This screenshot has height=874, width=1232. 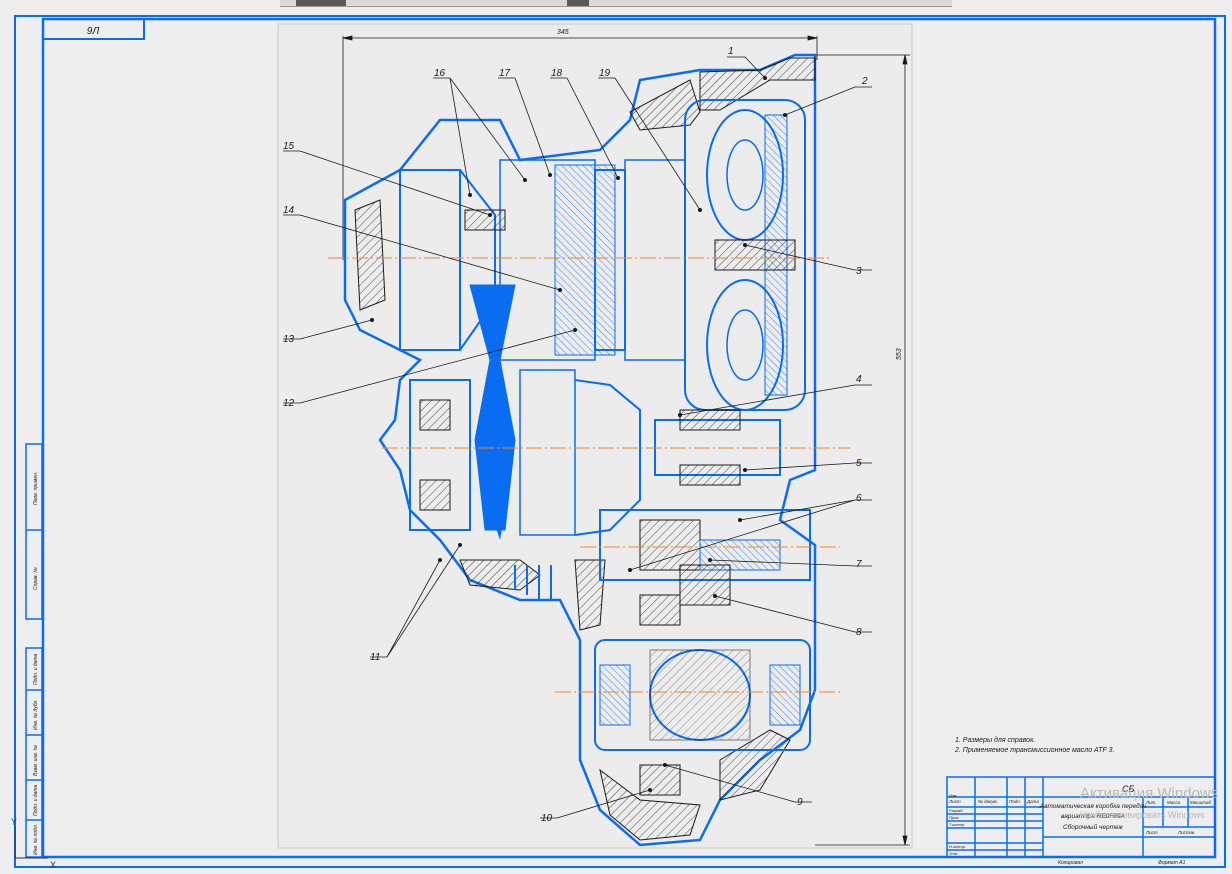 What do you see at coordinates (289, 146) in the screenshot?
I see `callout-15: 15` at bounding box center [289, 146].